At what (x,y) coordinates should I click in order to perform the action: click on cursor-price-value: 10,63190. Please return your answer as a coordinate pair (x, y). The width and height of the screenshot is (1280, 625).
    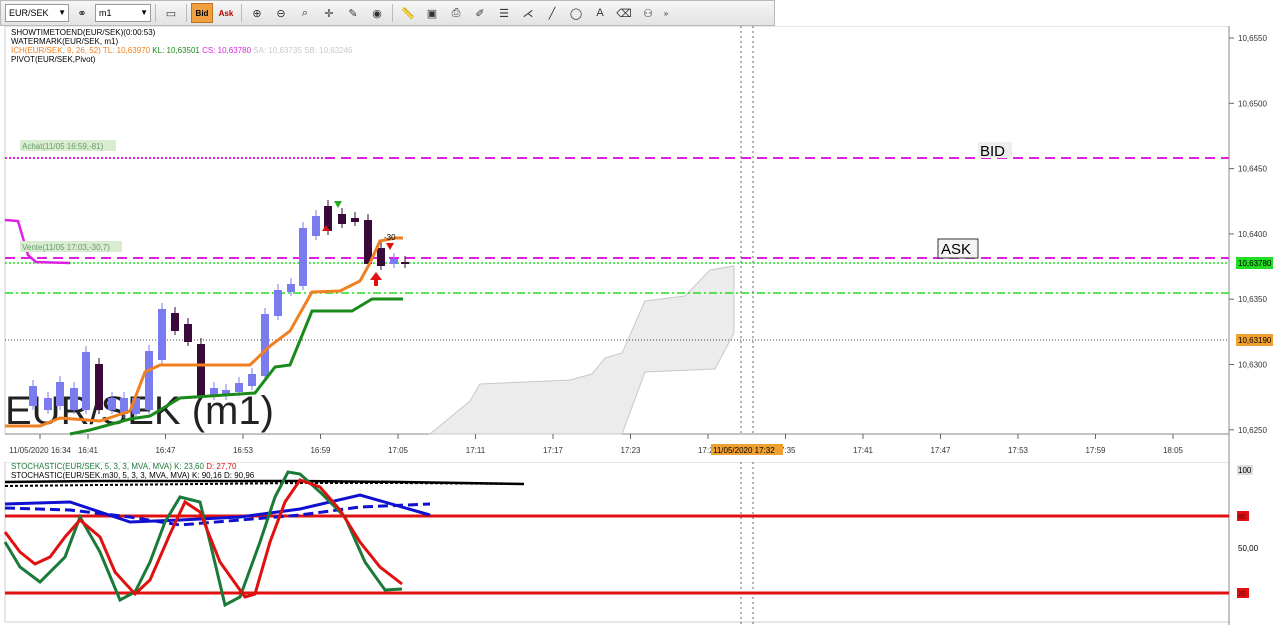
    Looking at the image, I should click on (1255, 340).